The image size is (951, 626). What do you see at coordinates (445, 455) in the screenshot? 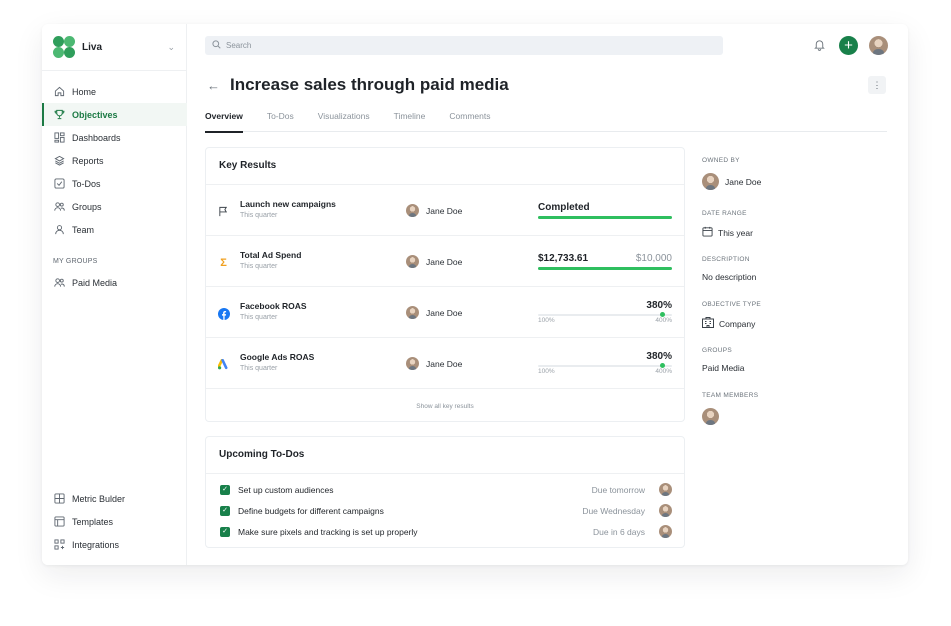
I see `upcoming-todos-title: Upcoming To-Dos` at bounding box center [445, 455].